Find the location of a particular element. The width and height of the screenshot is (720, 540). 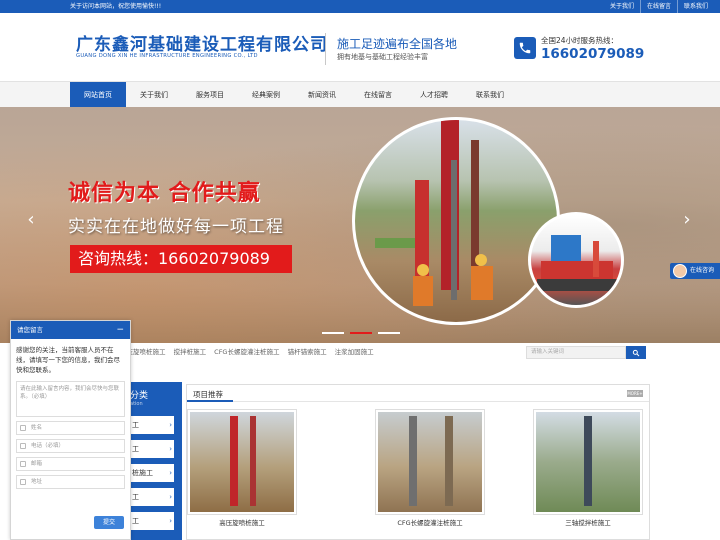

consultant-avatar is located at coordinates (680, 271).